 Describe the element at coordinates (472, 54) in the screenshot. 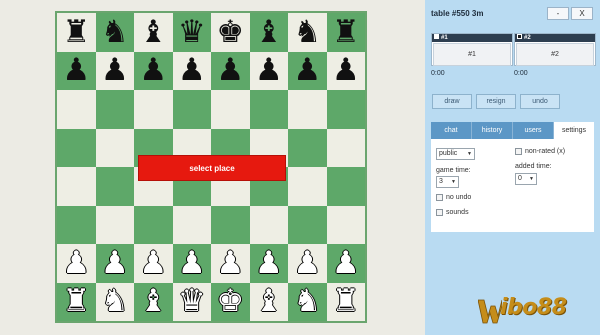

I see `player-1-sit-button: #1` at that location.